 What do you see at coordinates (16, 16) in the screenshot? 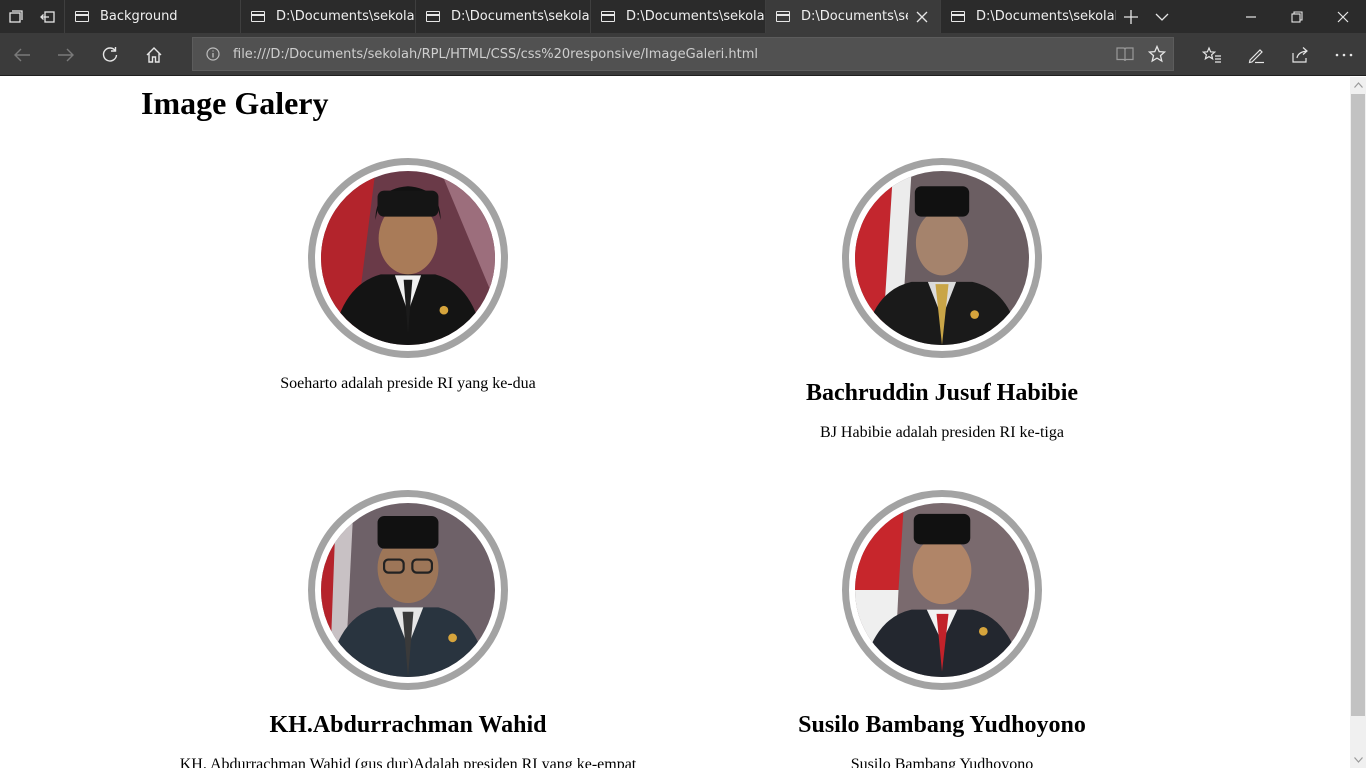
I see `tab-actions-icon` at bounding box center [16, 16].